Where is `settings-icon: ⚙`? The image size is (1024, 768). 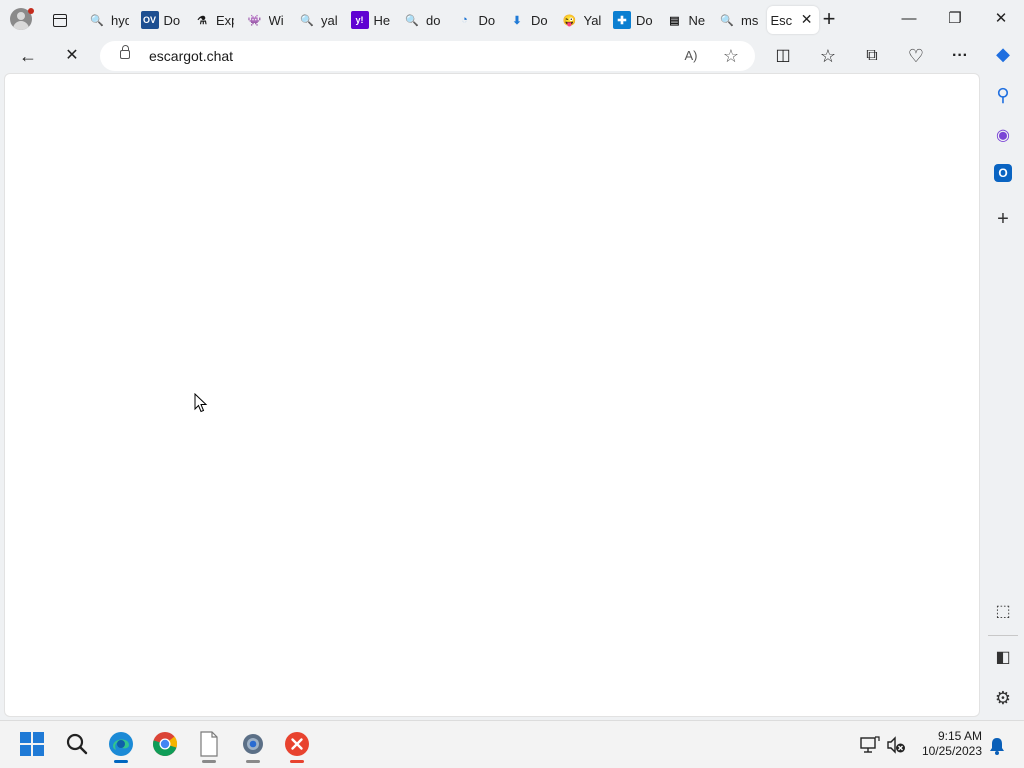
settings-icon: ⚙ is located at coordinates (1003, 698).